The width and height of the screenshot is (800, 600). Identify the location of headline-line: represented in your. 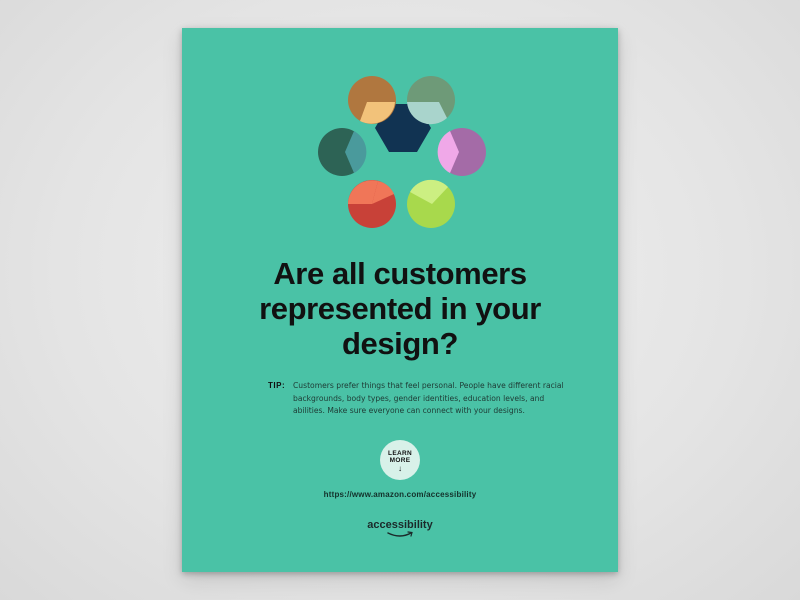
(400, 308).